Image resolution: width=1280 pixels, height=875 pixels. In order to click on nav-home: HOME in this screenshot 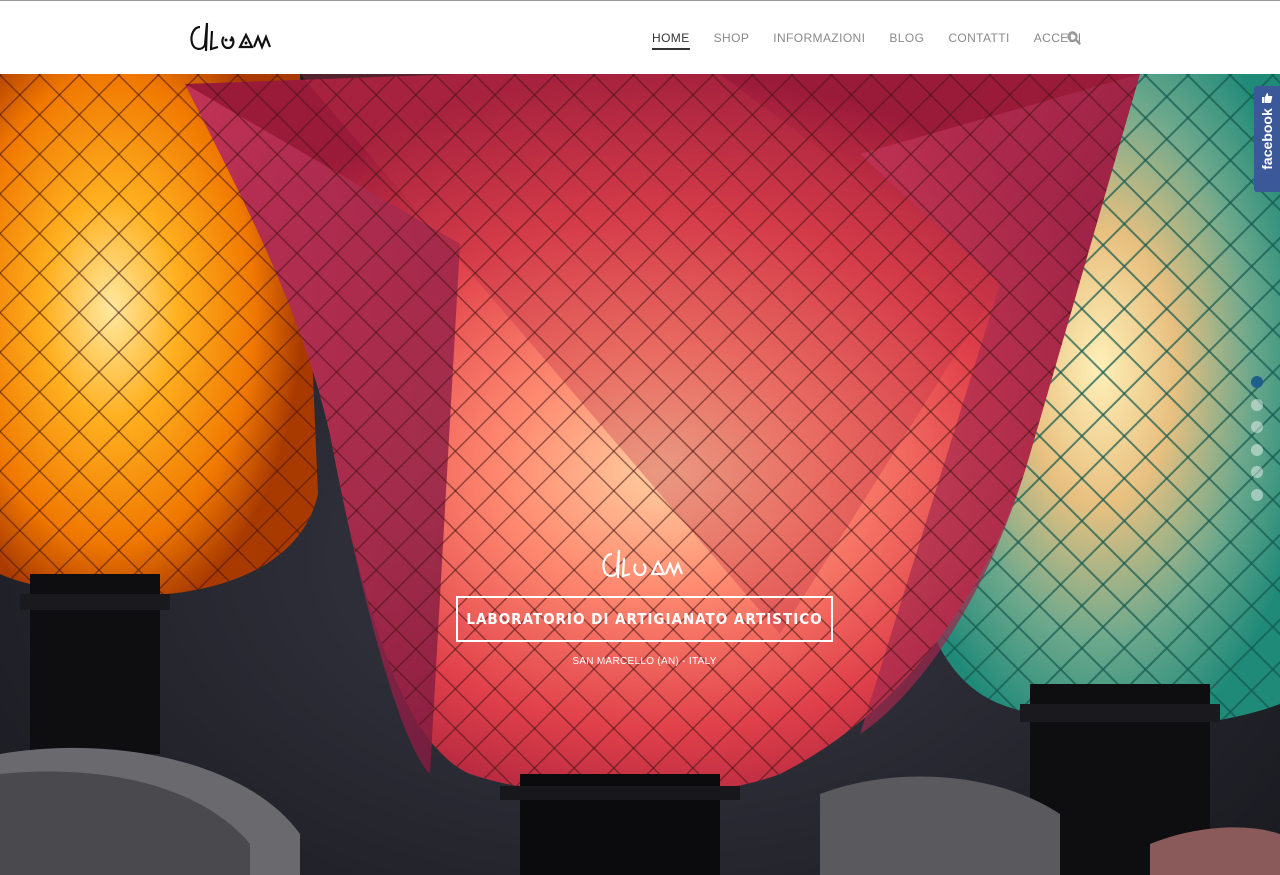, I will do `click(671, 38)`.